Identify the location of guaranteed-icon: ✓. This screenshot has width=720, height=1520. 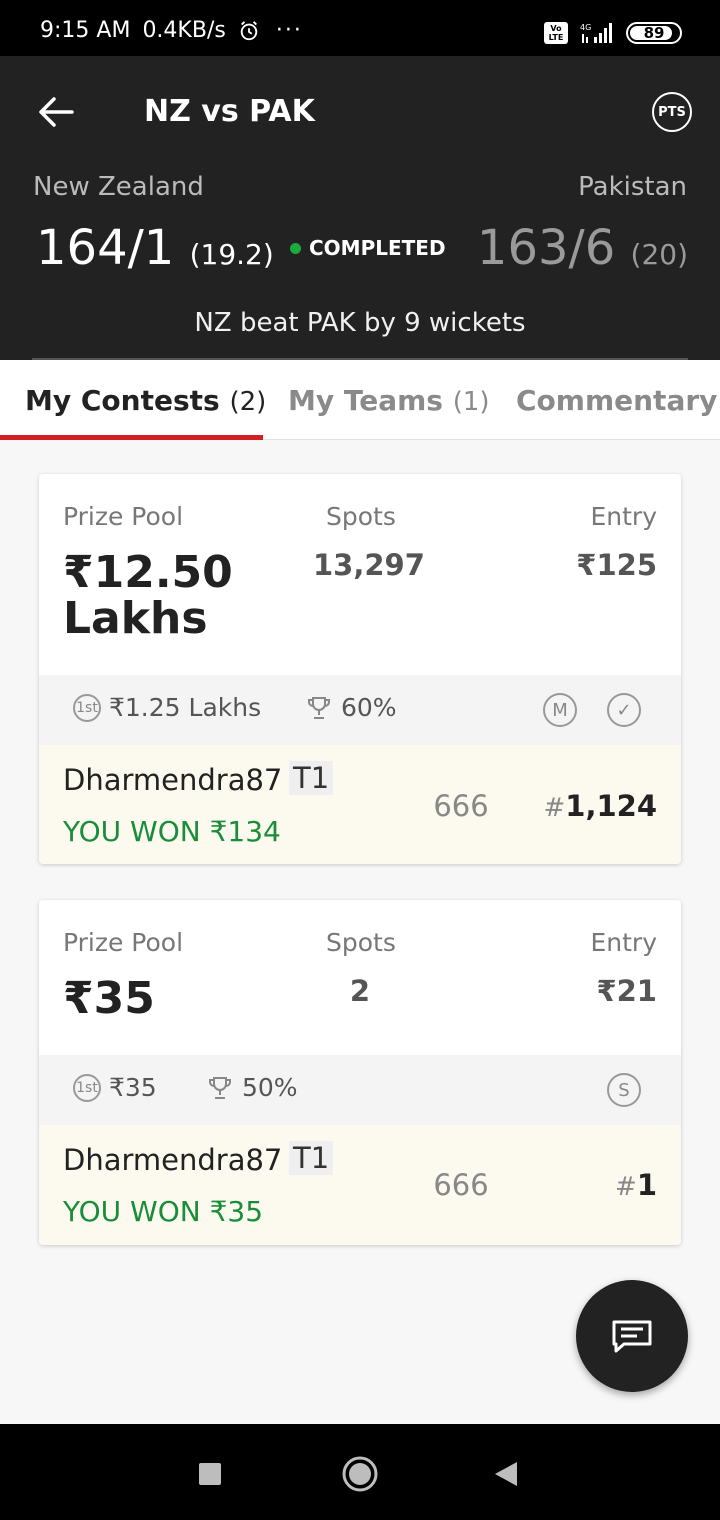
(624, 710).